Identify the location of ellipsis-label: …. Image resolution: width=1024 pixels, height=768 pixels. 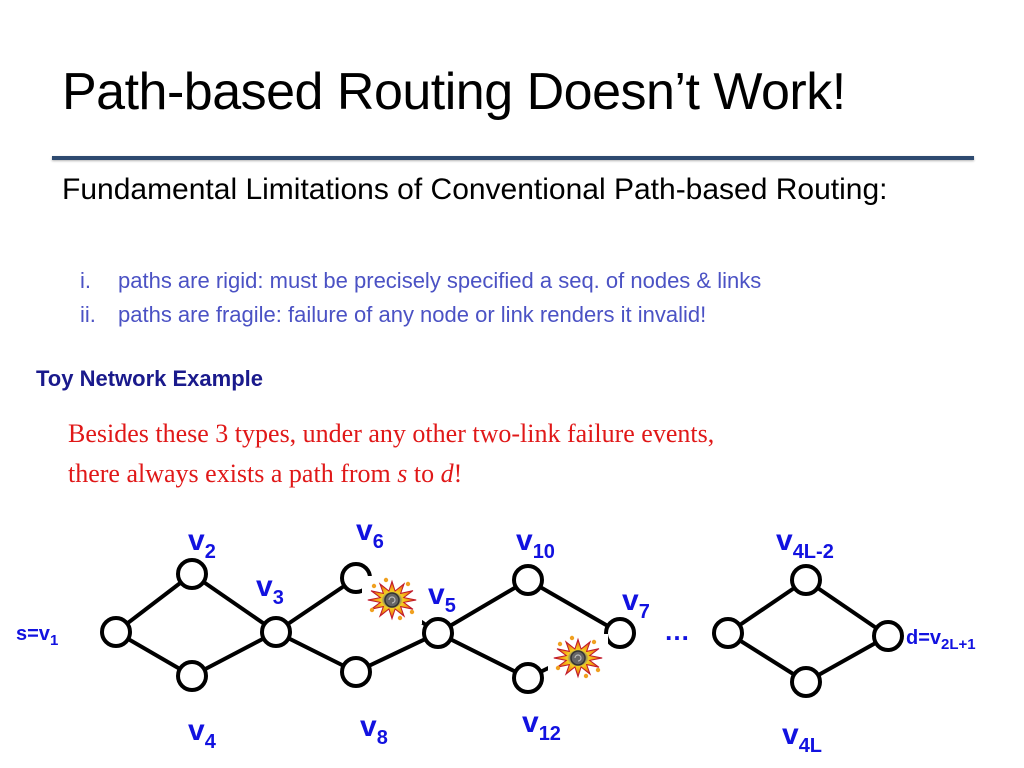
(677, 631).